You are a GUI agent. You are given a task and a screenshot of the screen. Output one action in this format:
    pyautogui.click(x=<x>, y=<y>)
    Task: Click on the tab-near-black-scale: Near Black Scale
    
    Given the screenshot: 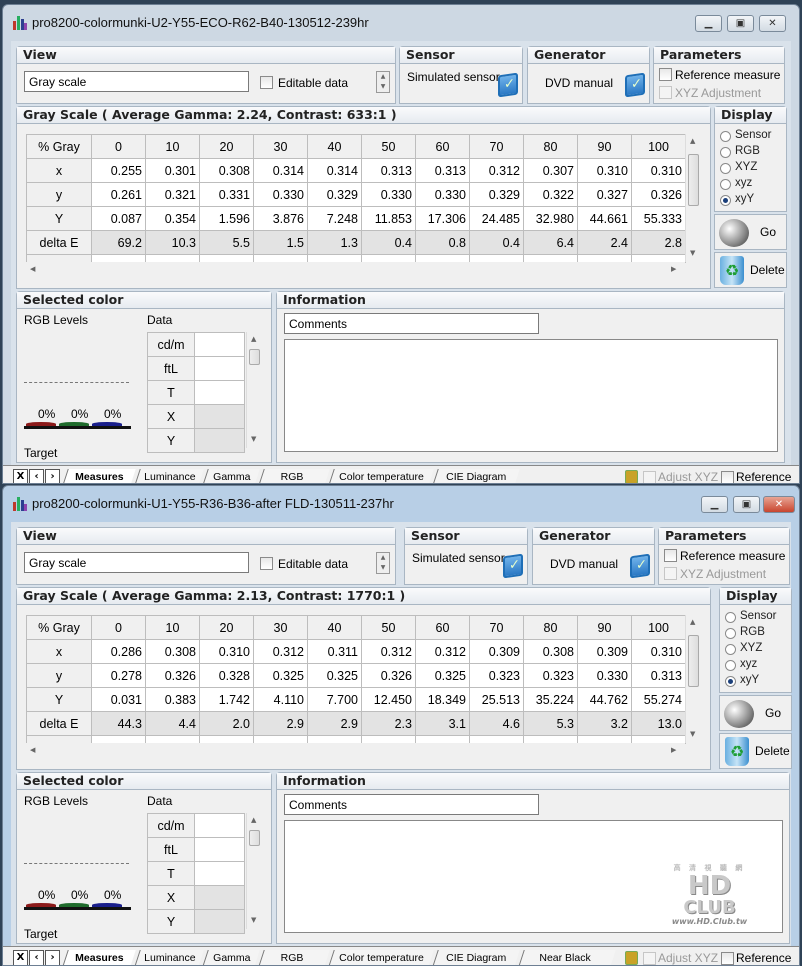 What is the action you would take?
    pyautogui.click(x=567, y=957)
    